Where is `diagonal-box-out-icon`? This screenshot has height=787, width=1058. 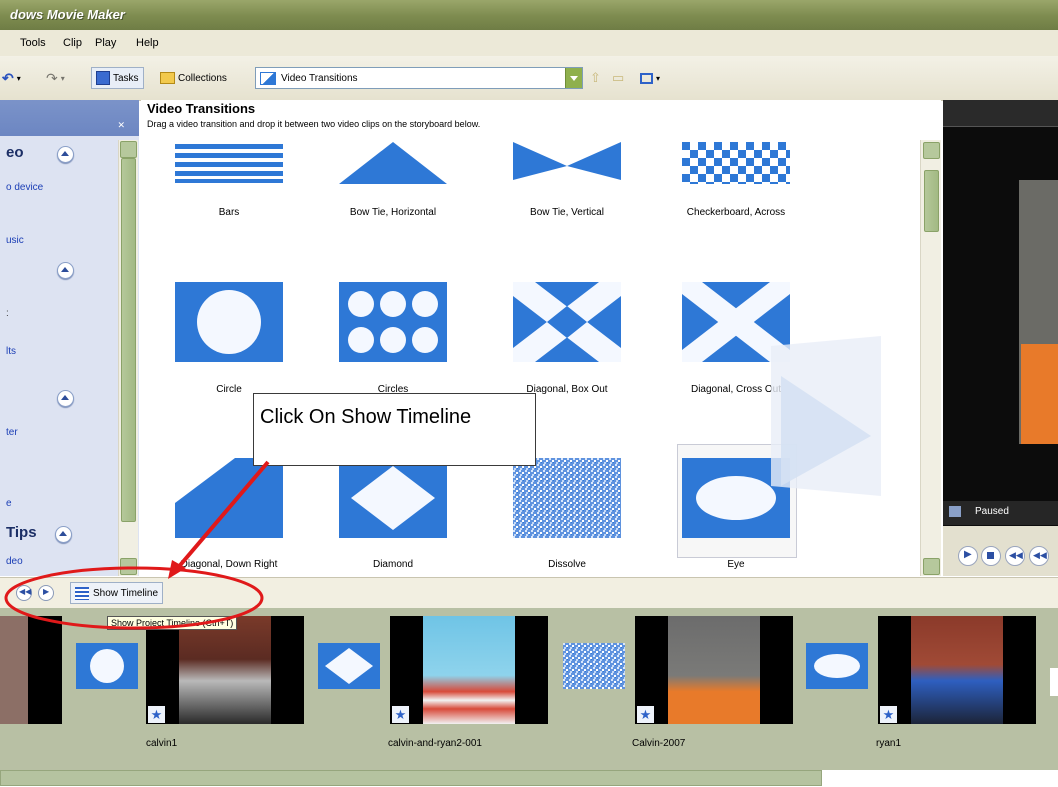
diagonal-box-out-icon is located at coordinates (567, 322).